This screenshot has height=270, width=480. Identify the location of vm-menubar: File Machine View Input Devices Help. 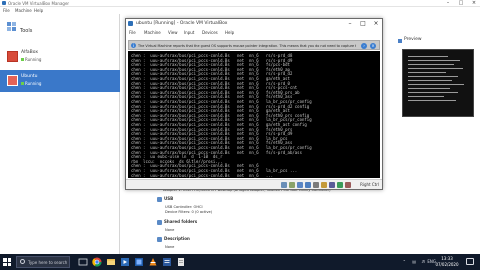
(254, 33).